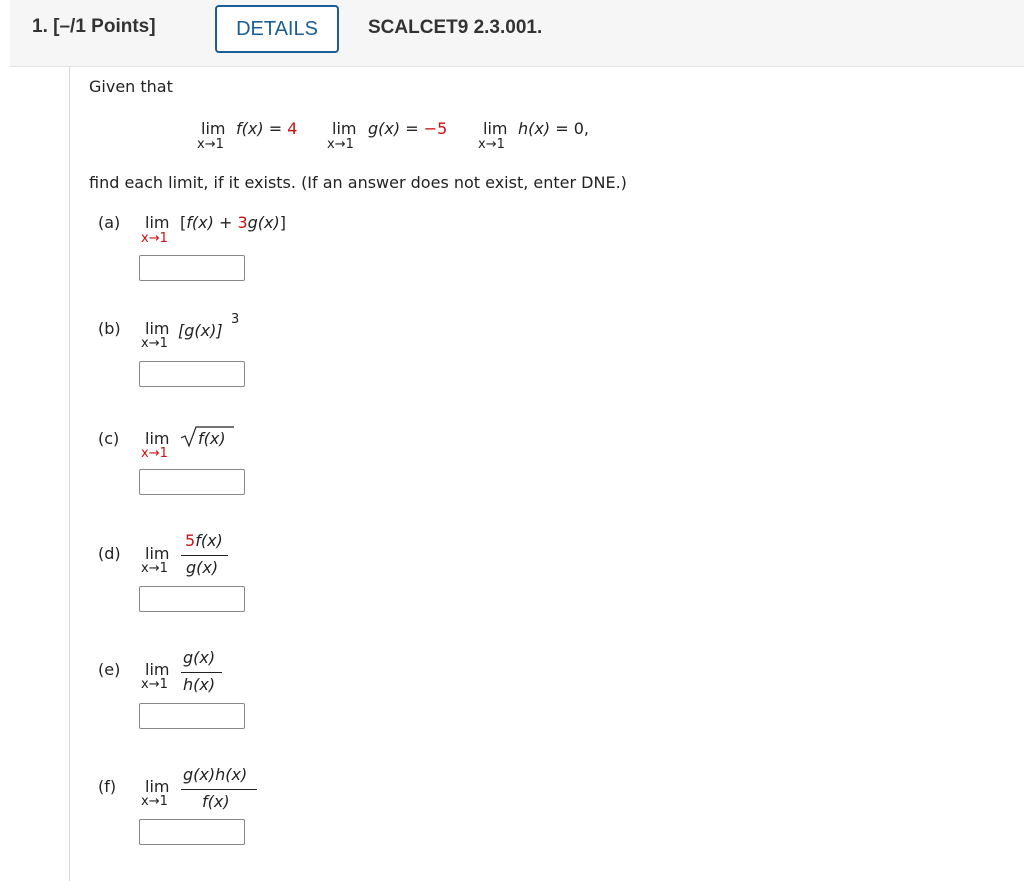 The height and width of the screenshot is (881, 1024). What do you see at coordinates (215, 774) in the screenshot?
I see `numerator: g(x)h(x)` at bounding box center [215, 774].